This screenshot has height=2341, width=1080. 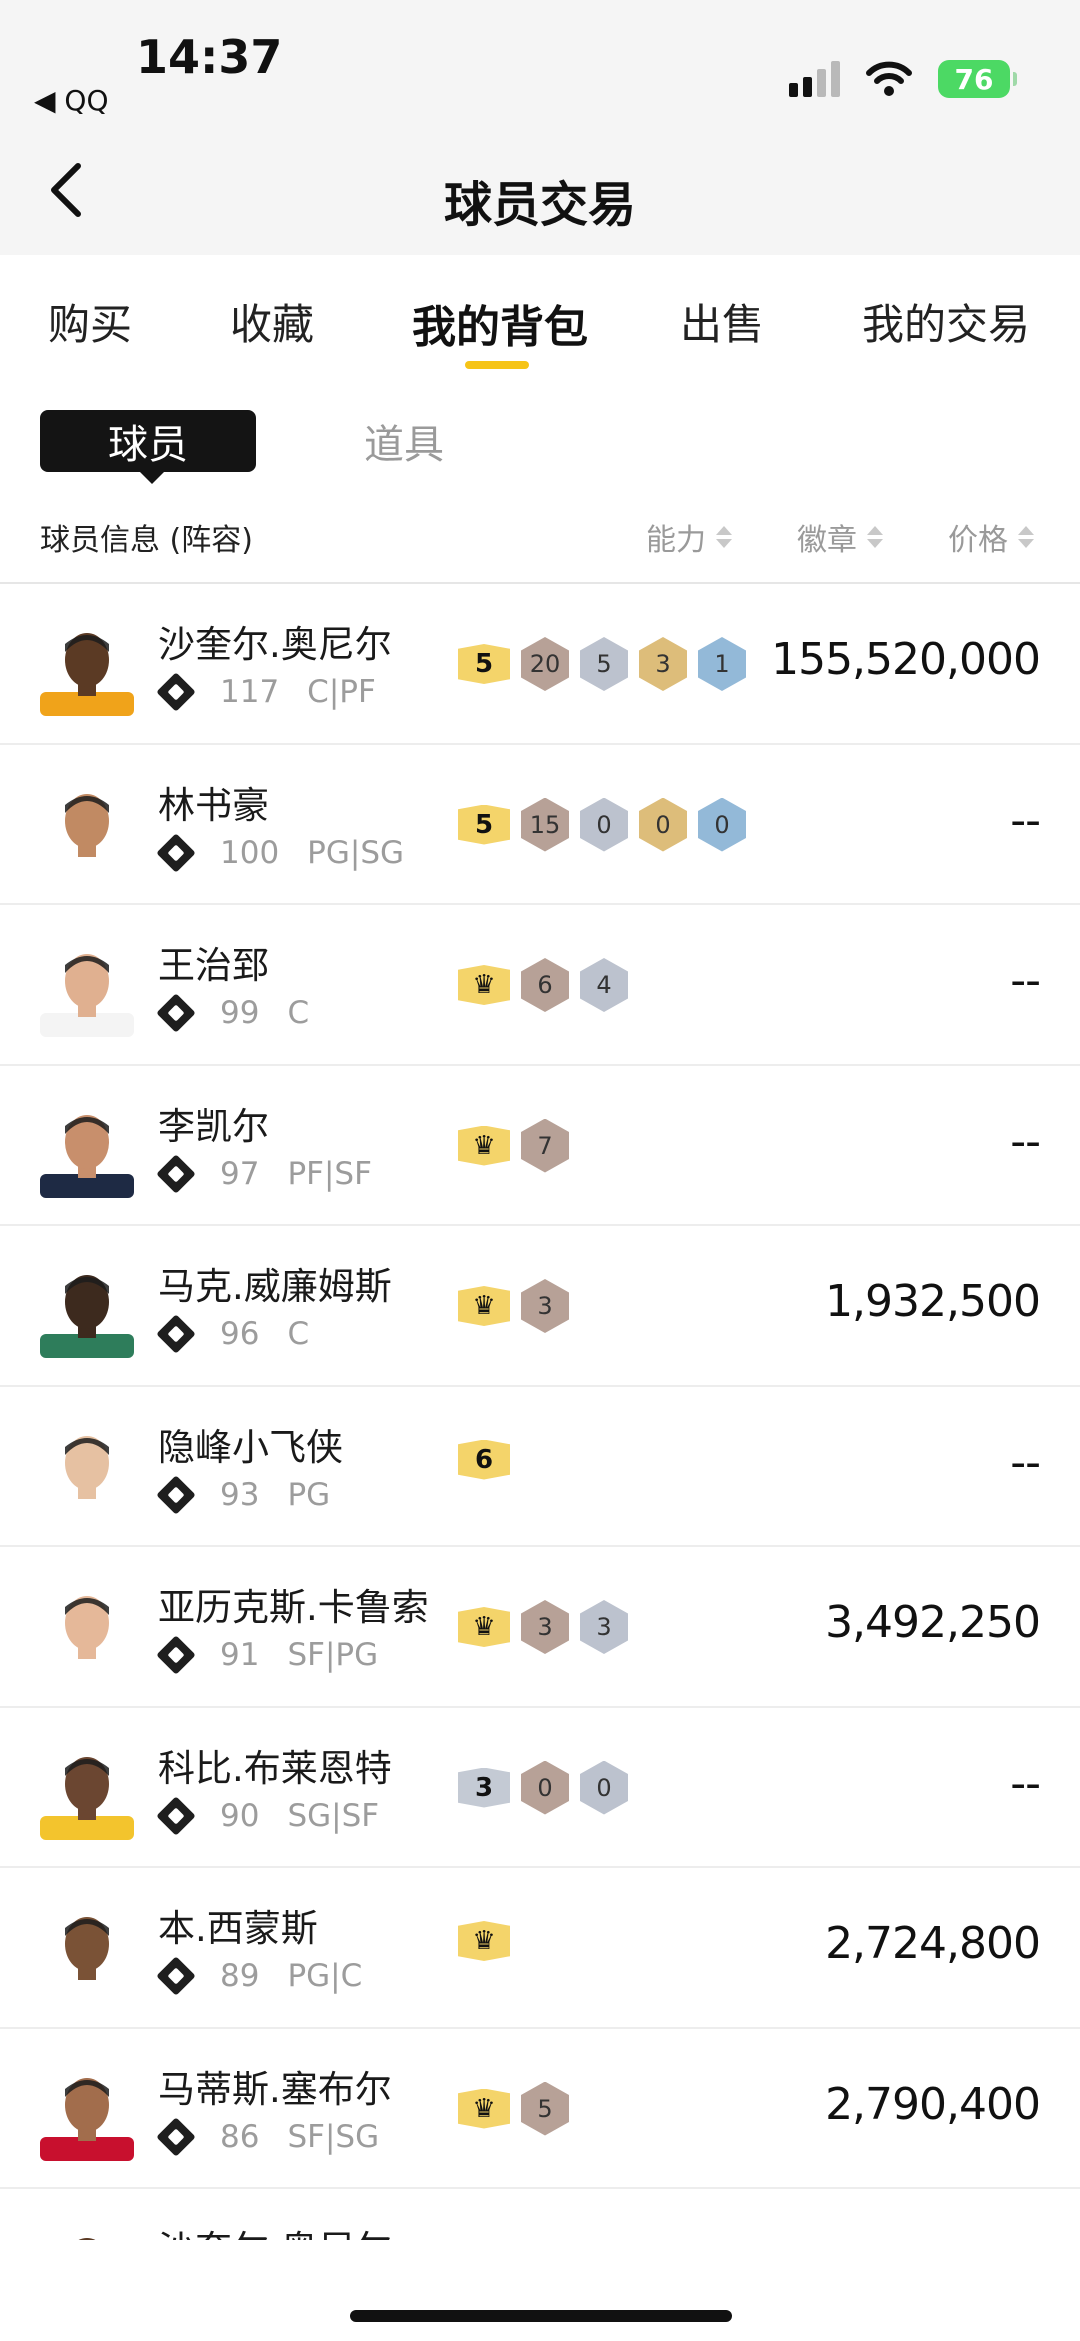 What do you see at coordinates (329, 1173) in the screenshot?
I see `player-position: PF|SF` at bounding box center [329, 1173].